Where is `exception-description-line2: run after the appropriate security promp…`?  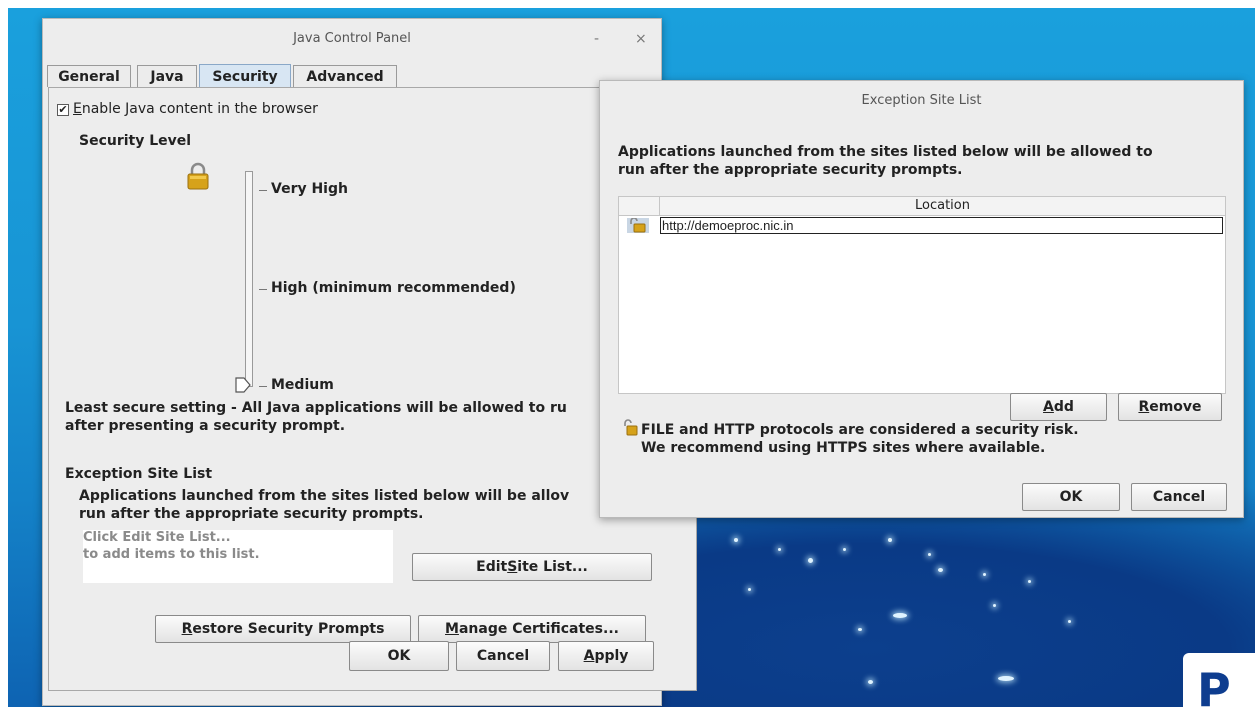
exception-description-line2: run after the appropriate security promp… is located at coordinates (251, 514).